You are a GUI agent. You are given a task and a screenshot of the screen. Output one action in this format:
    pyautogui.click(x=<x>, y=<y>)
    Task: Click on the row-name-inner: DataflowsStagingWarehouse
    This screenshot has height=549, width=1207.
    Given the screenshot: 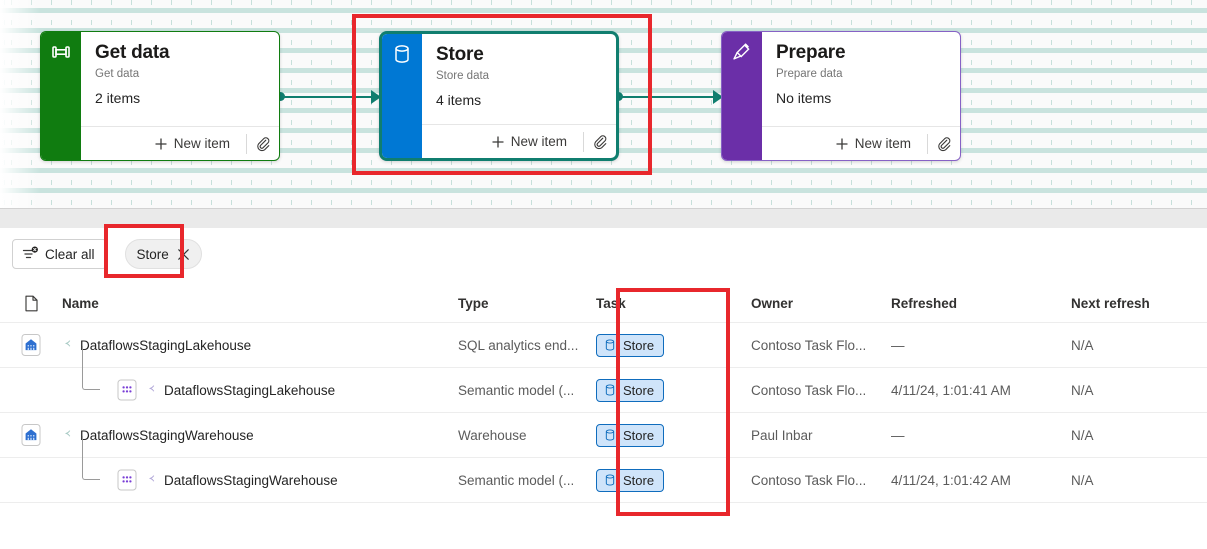 What is the action you would take?
    pyautogui.click(x=226, y=480)
    